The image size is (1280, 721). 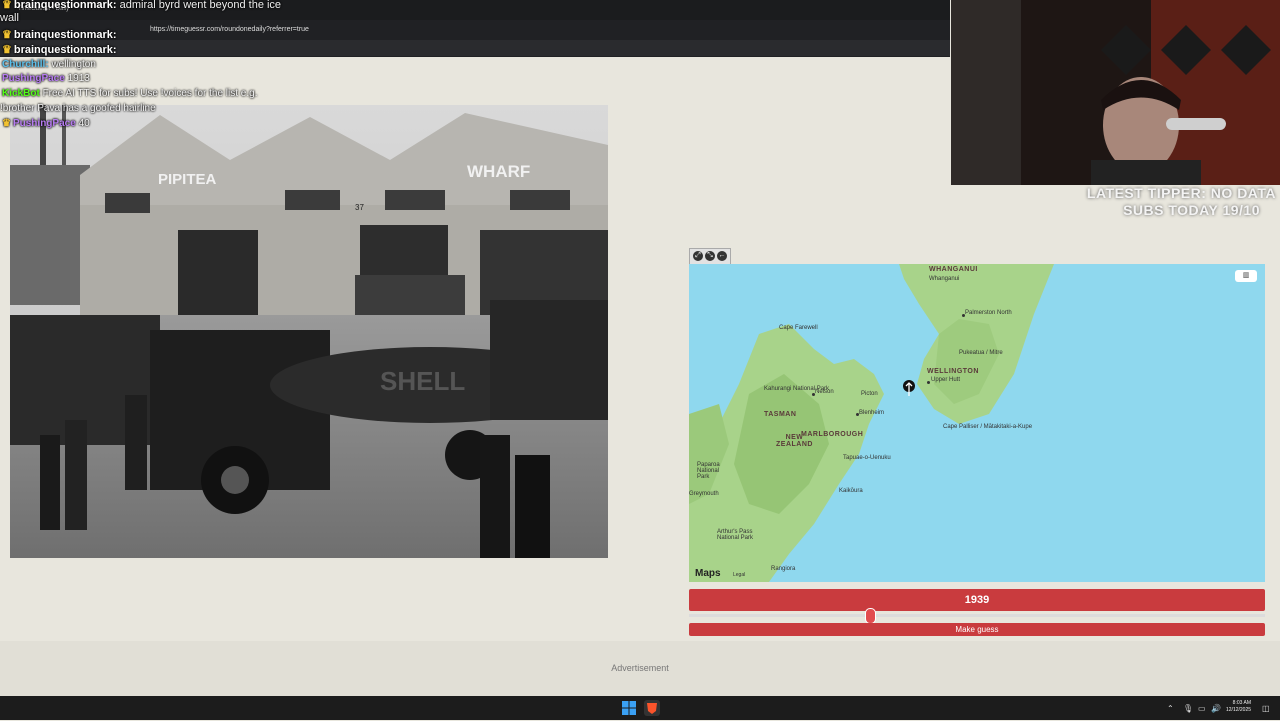 What do you see at coordinates (977, 629) in the screenshot?
I see `make-guess-button: Make guess` at bounding box center [977, 629].